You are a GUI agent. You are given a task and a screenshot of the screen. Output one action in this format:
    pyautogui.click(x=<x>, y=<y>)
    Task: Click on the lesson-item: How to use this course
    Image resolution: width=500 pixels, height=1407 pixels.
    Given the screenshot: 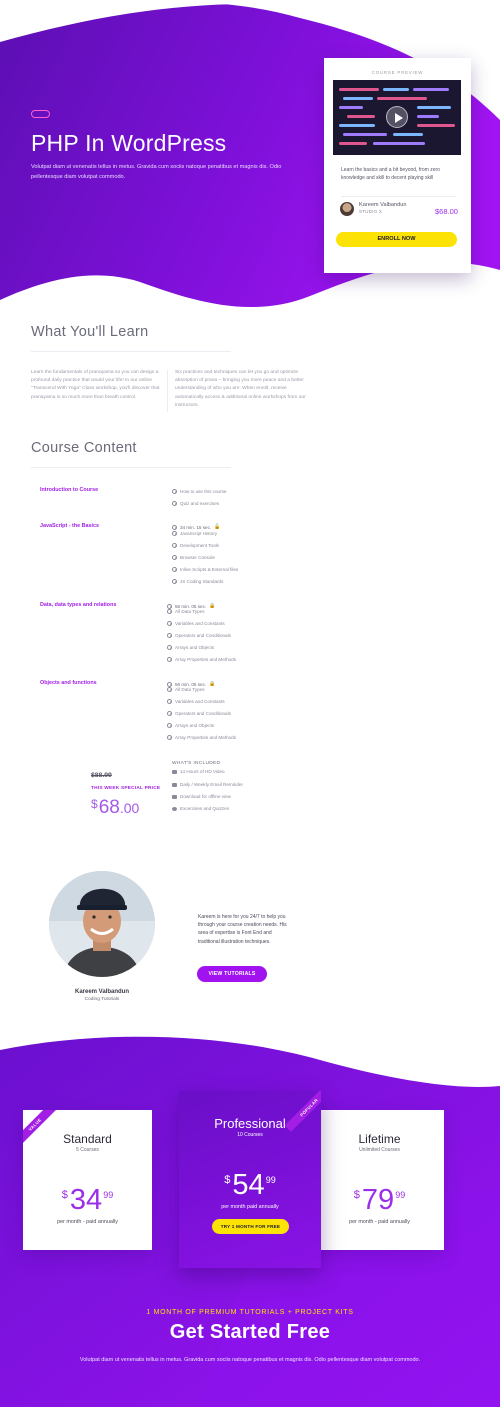 What is the action you would take?
    pyautogui.click(x=199, y=491)
    